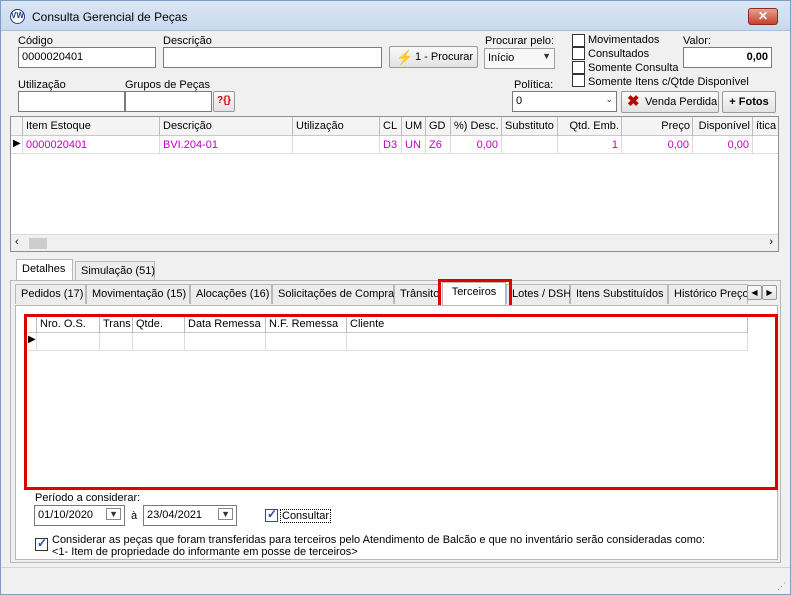  I want to click on scroll-left-icon: ‹, so click(17, 242).